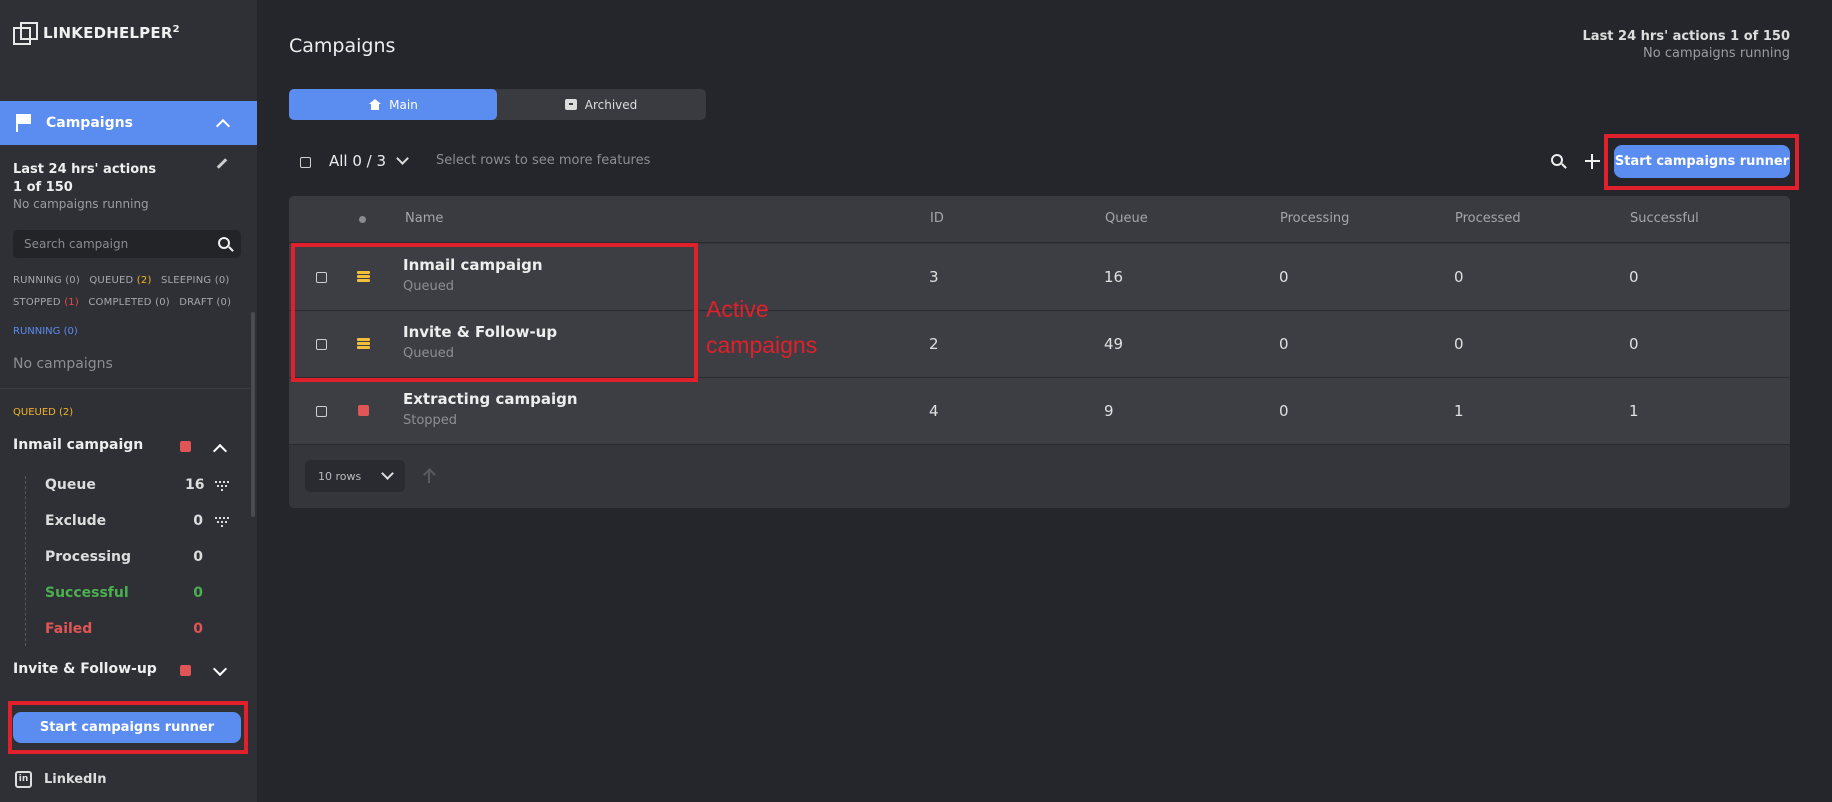  What do you see at coordinates (81, 204) in the screenshot?
I see `actions-status: No campaigns running` at bounding box center [81, 204].